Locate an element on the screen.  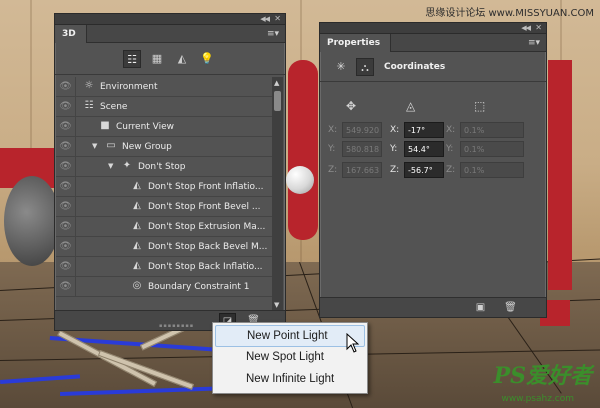
rotation-field: -56.7° is located at coordinates (424, 170).